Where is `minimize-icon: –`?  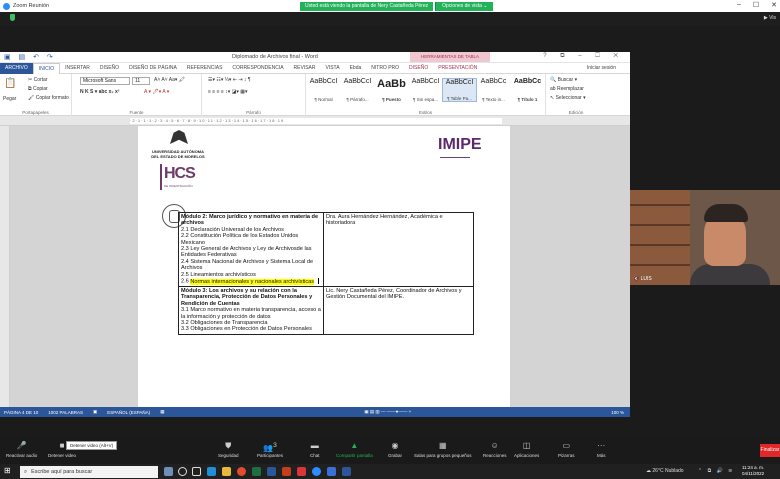 minimize-icon: – is located at coordinates (739, 5).